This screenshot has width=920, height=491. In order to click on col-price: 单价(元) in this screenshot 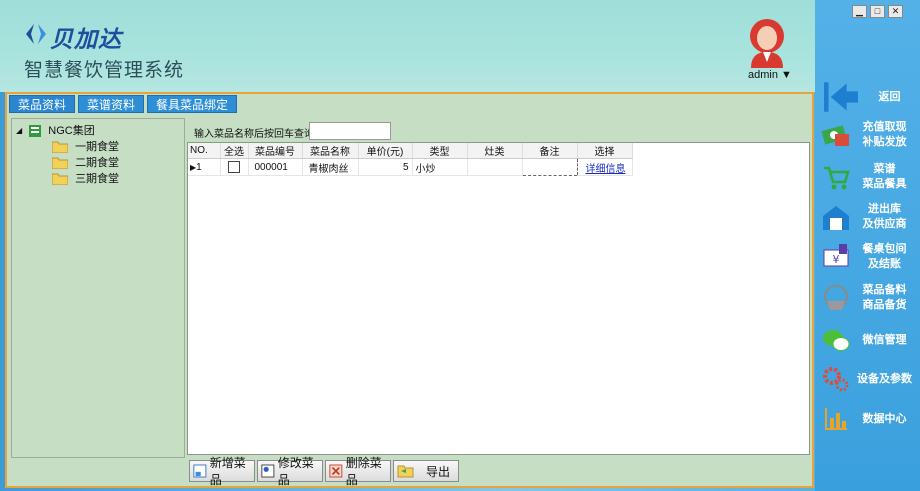, I will do `click(385, 151)`.